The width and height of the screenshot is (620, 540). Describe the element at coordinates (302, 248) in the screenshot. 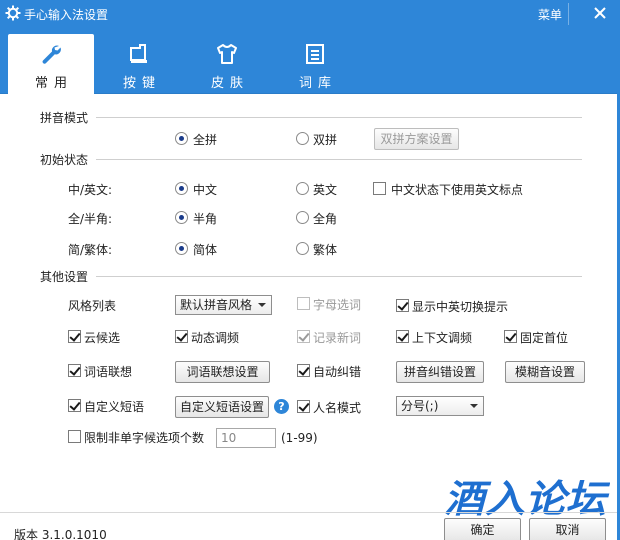

I see `radio-traditional` at that location.